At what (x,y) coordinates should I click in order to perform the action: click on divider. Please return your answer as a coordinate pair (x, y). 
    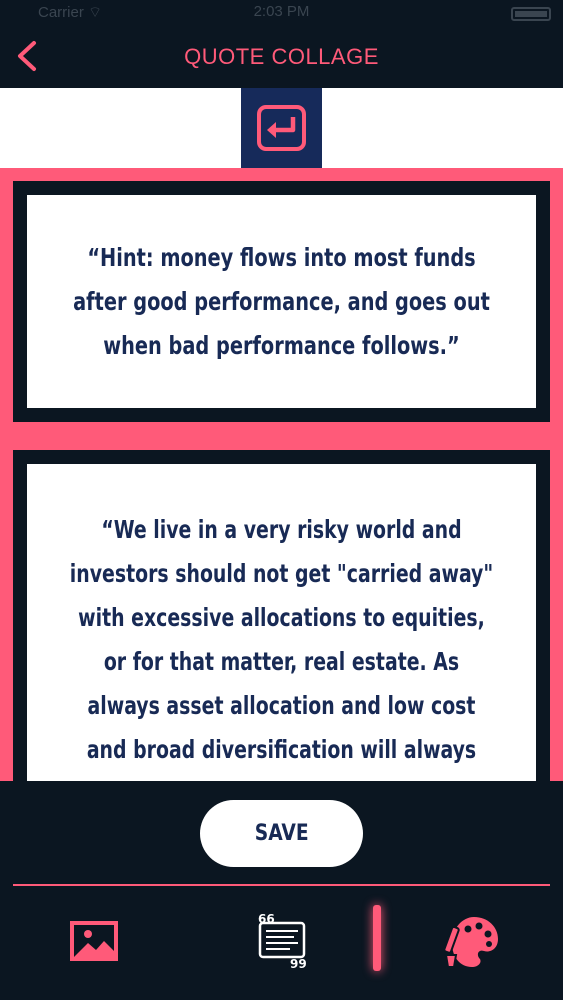
    Looking at the image, I should click on (281, 885).